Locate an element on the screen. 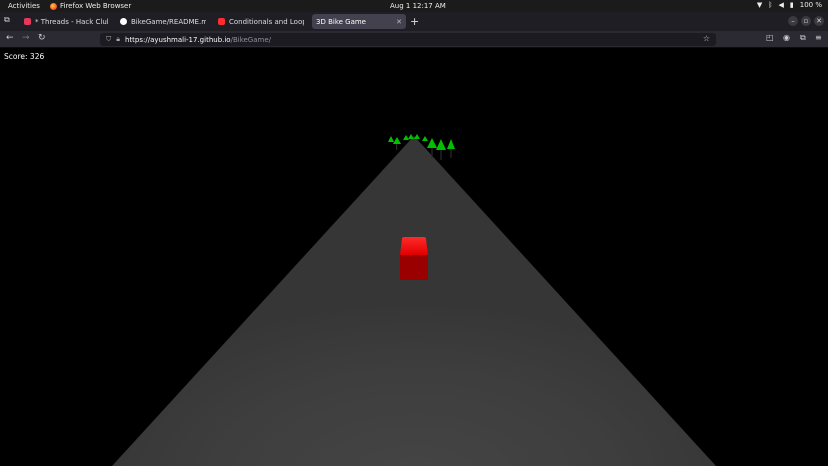 The height and width of the screenshot is (466, 828). firefox-view-icon: ⧉ is located at coordinates (7, 20).